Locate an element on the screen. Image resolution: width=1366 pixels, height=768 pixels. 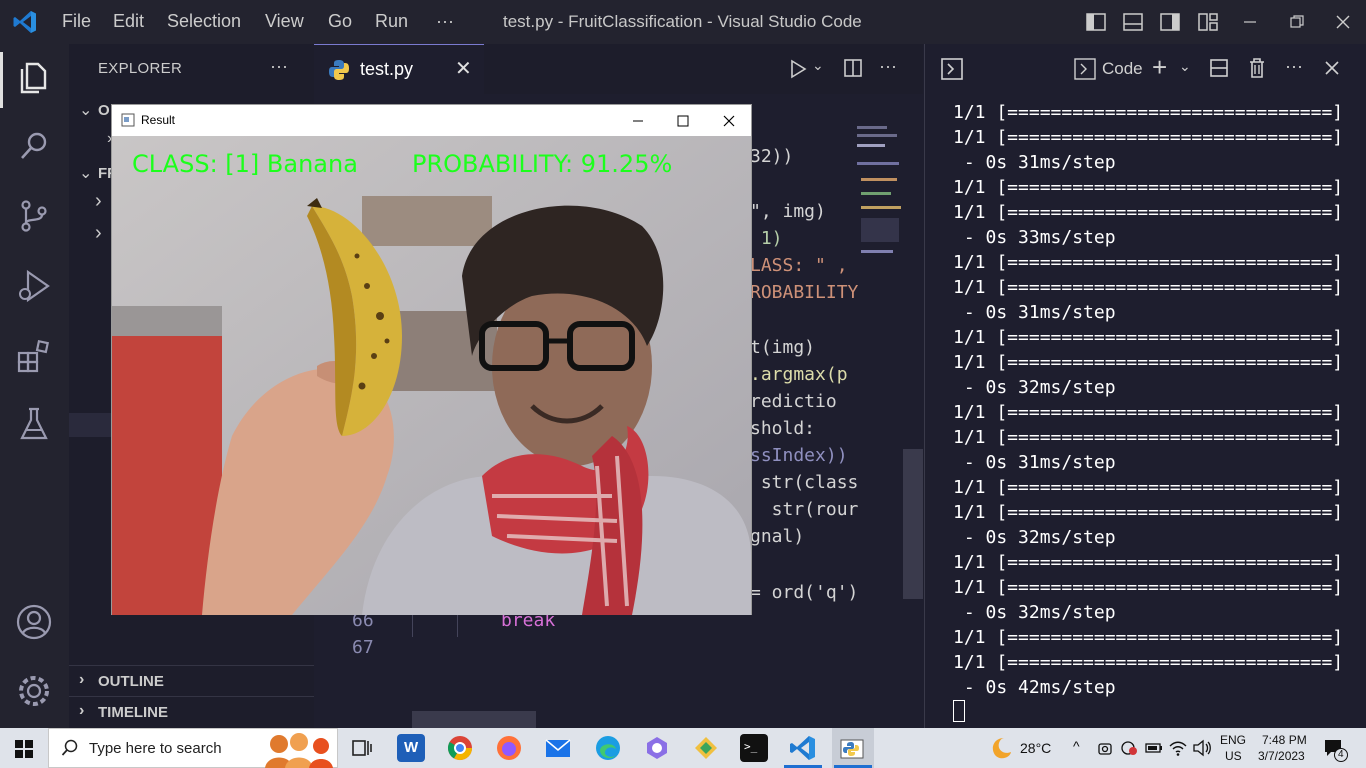
weather-temperature: 28°C is located at coordinates (1035, 748).